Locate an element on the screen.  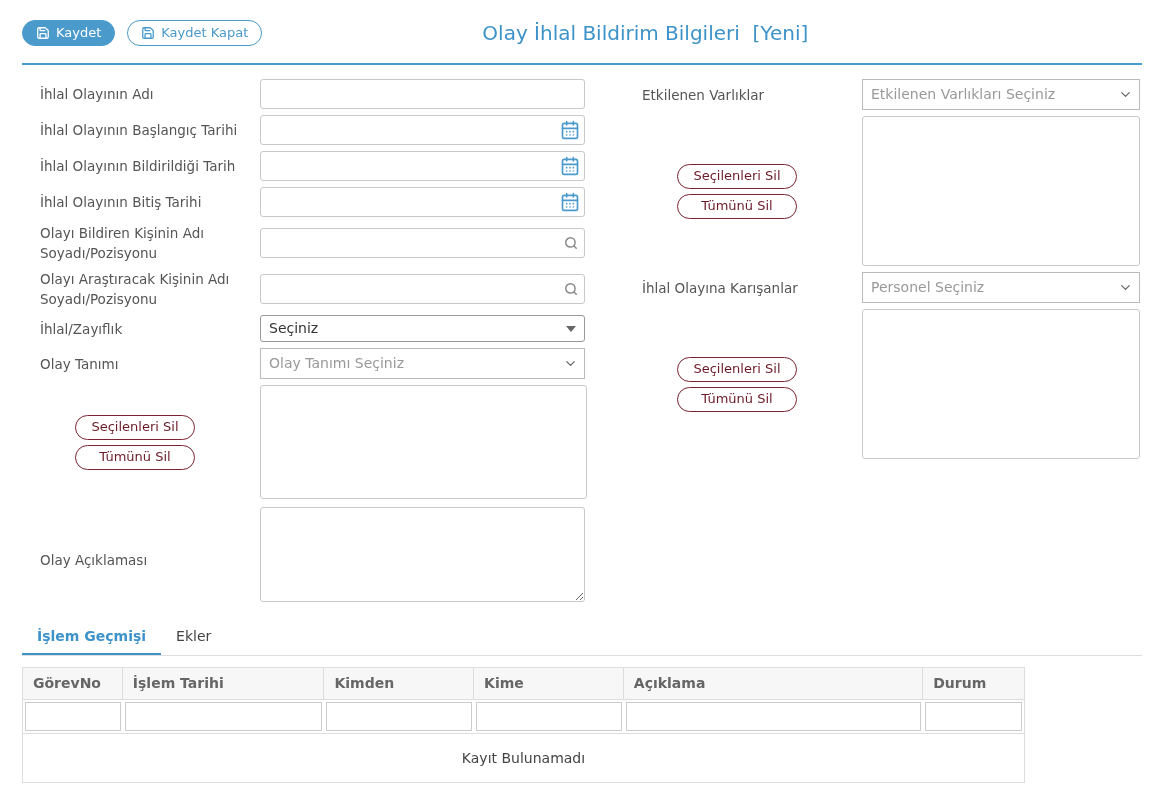
field-label: İhlal Olayının Bildirildiği Tarih is located at coordinates (138, 166).